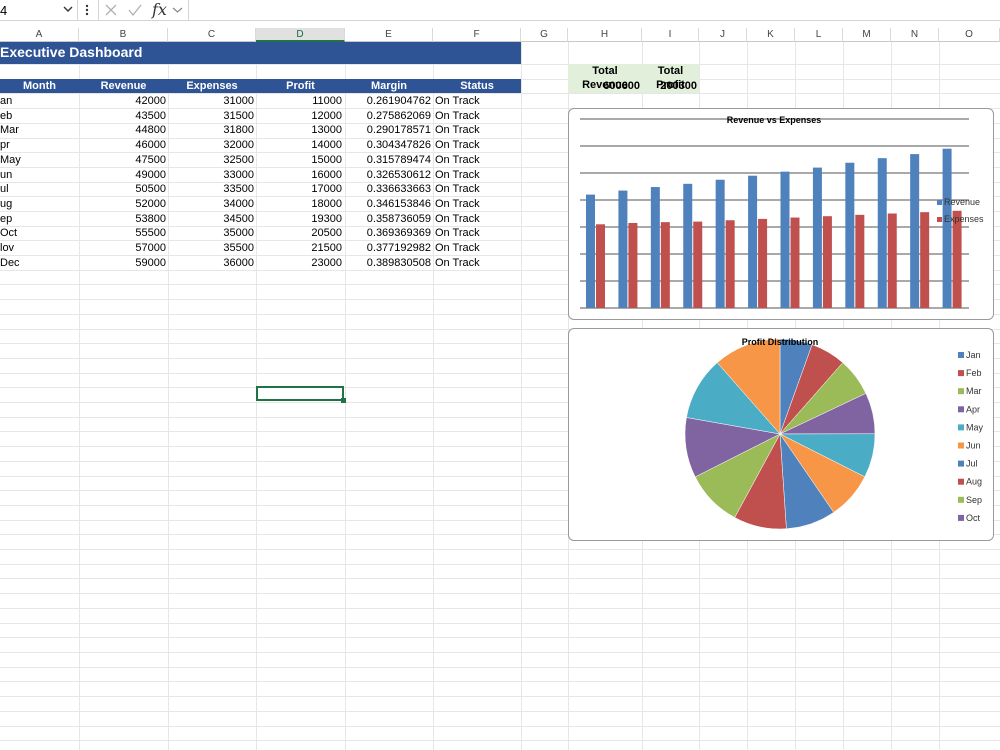 The height and width of the screenshot is (750, 1000). I want to click on column-header-m: M, so click(867, 35).